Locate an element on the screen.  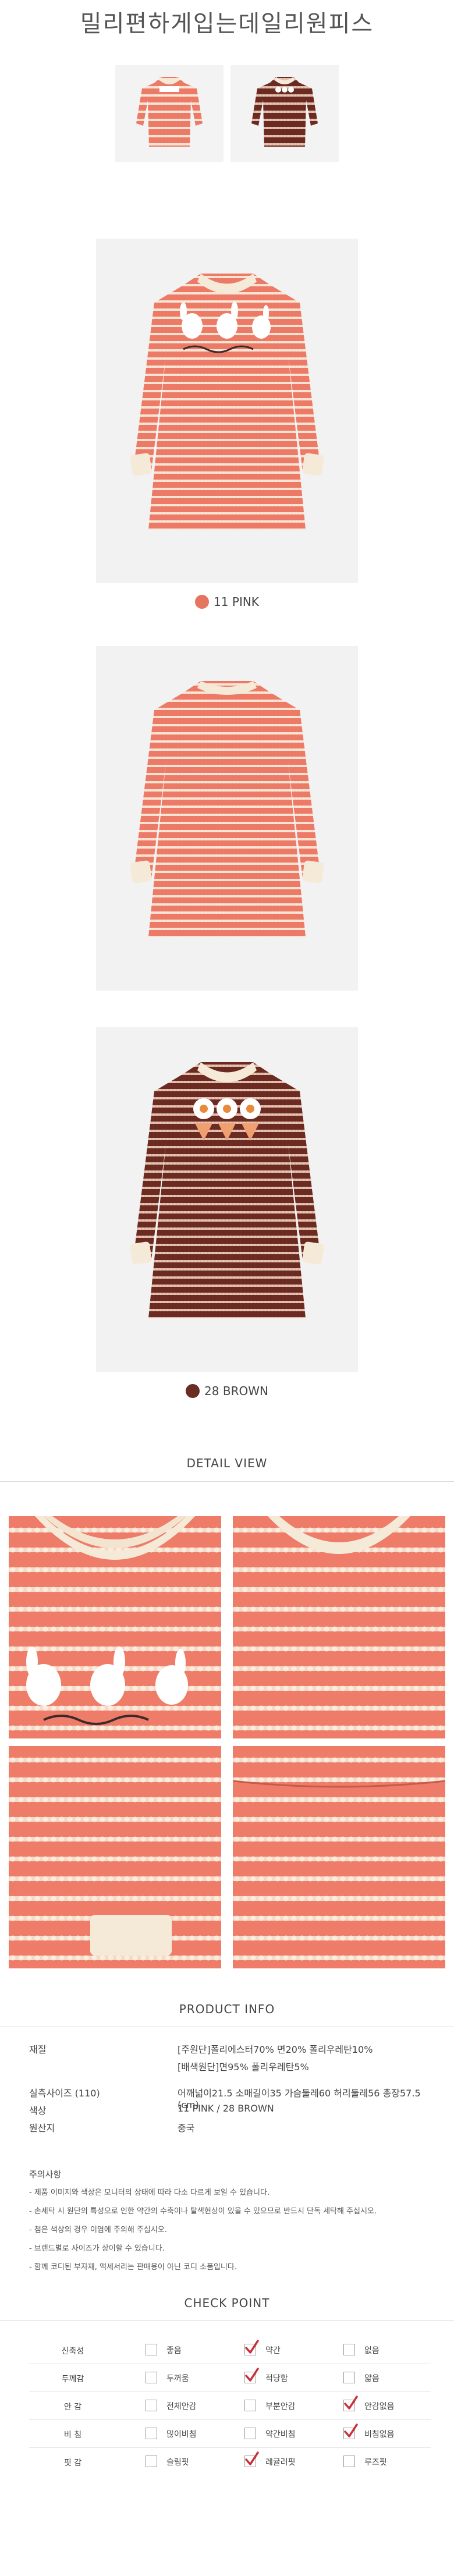
spec-row-material-sub: [배색원단]면95% 폴리우레탄5% is located at coordinates (244, 2067).